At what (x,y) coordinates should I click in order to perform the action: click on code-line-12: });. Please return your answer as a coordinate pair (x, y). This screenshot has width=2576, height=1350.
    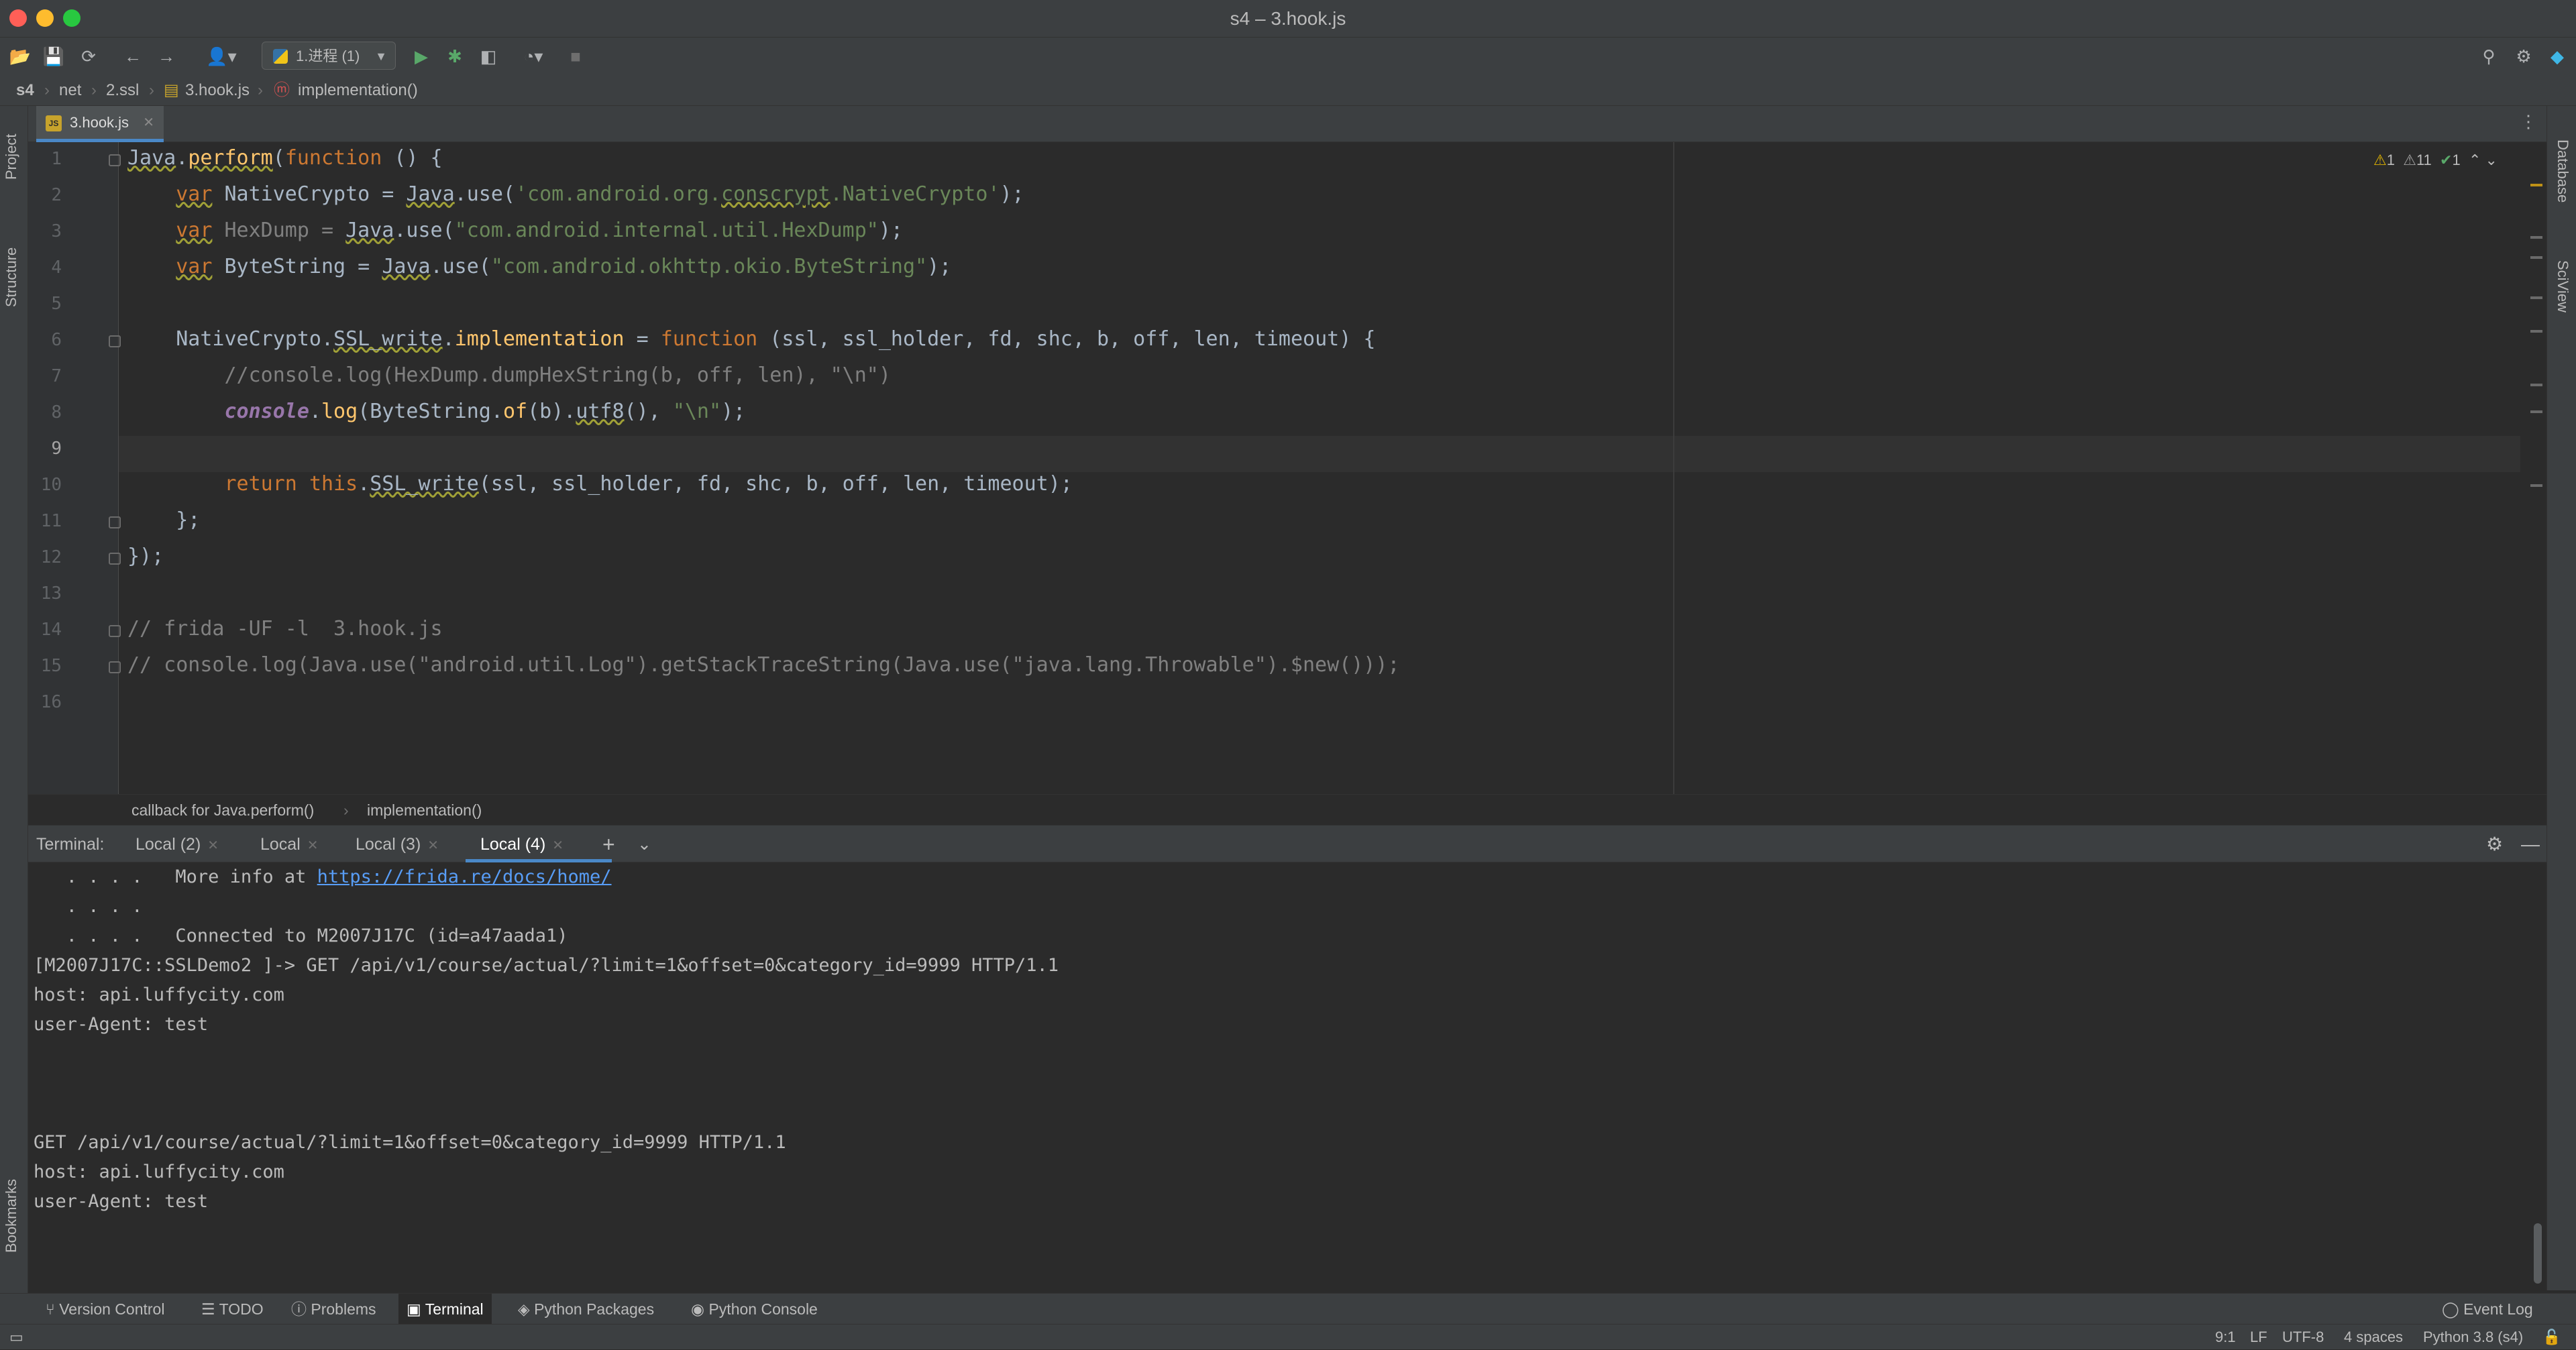
    Looking at the image, I should click on (145, 556).